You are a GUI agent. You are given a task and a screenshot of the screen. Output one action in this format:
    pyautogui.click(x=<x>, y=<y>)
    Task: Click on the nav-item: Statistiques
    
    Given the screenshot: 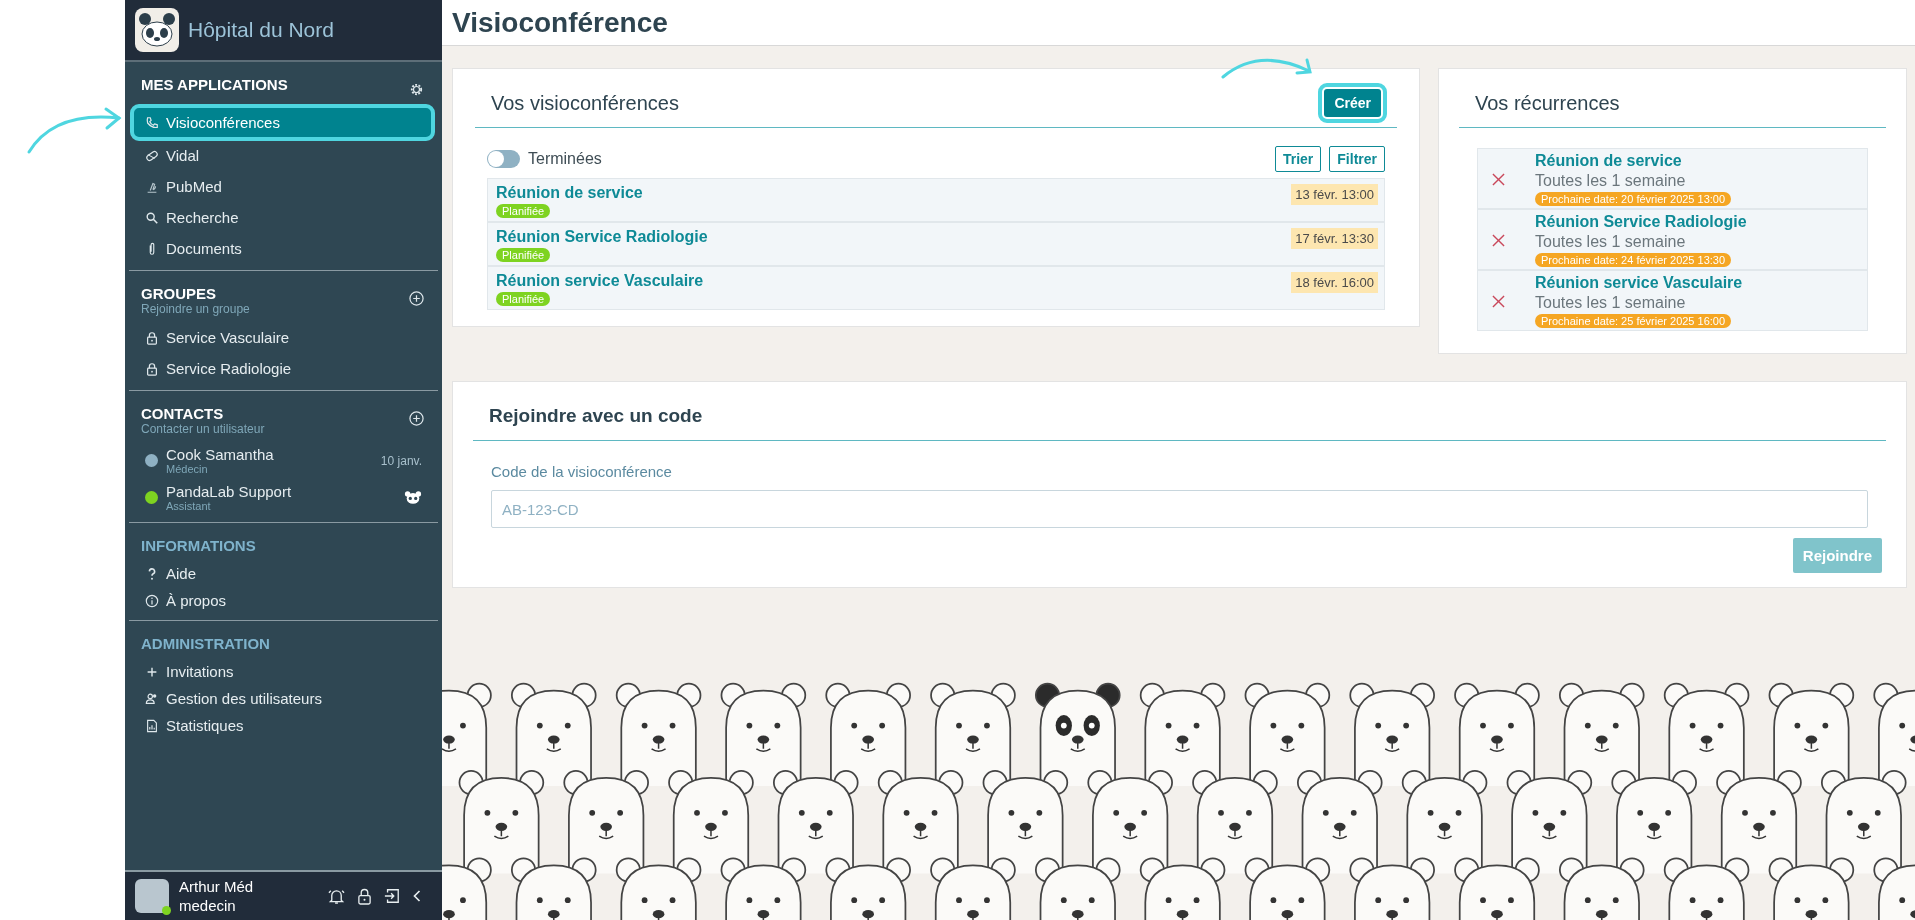 What is the action you would take?
    pyautogui.click(x=283, y=725)
    